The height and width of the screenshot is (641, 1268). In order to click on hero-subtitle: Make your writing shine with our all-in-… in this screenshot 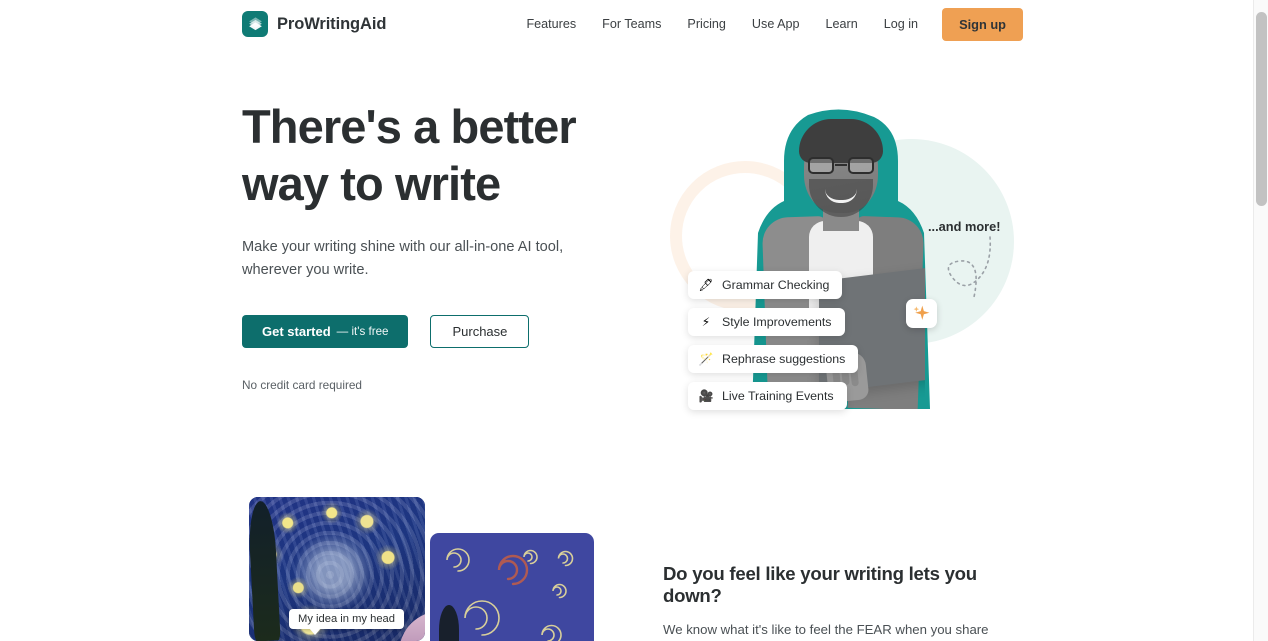, I will do `click(403, 258)`.